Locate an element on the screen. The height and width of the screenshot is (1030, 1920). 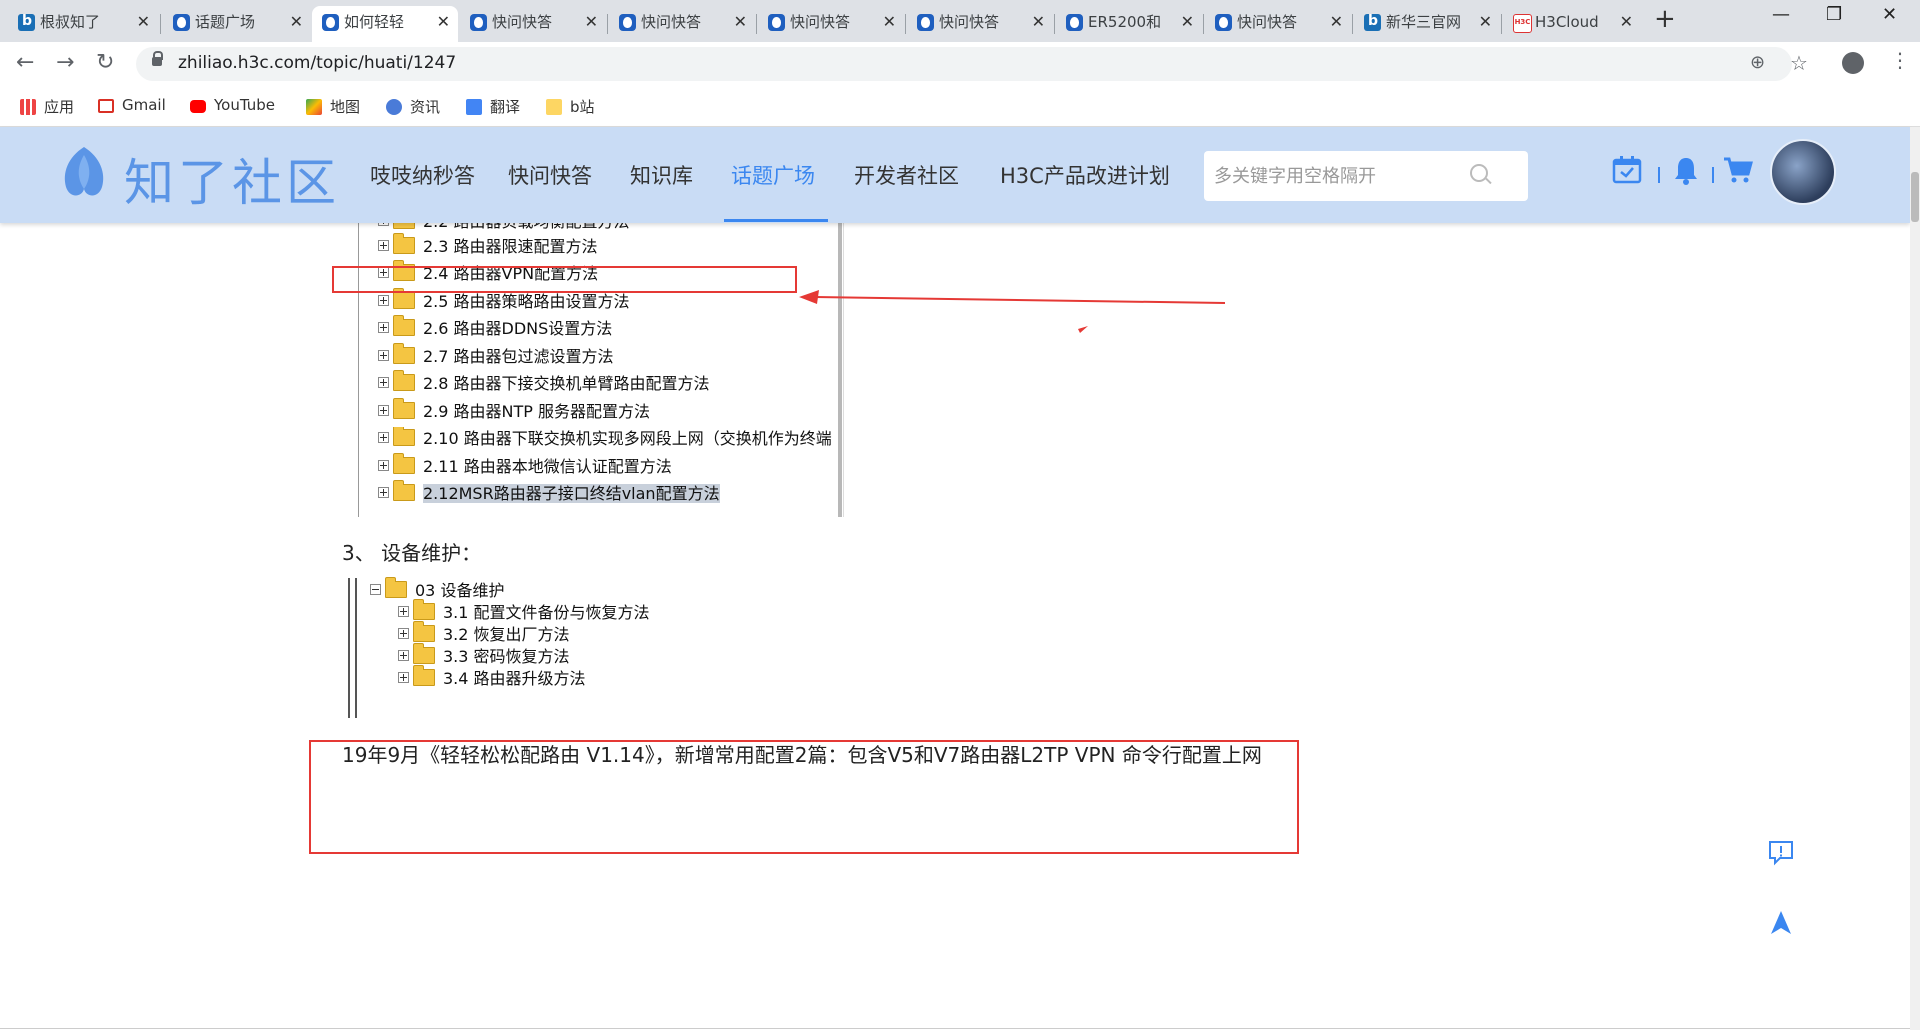
back-icon: ← is located at coordinates (25, 62).